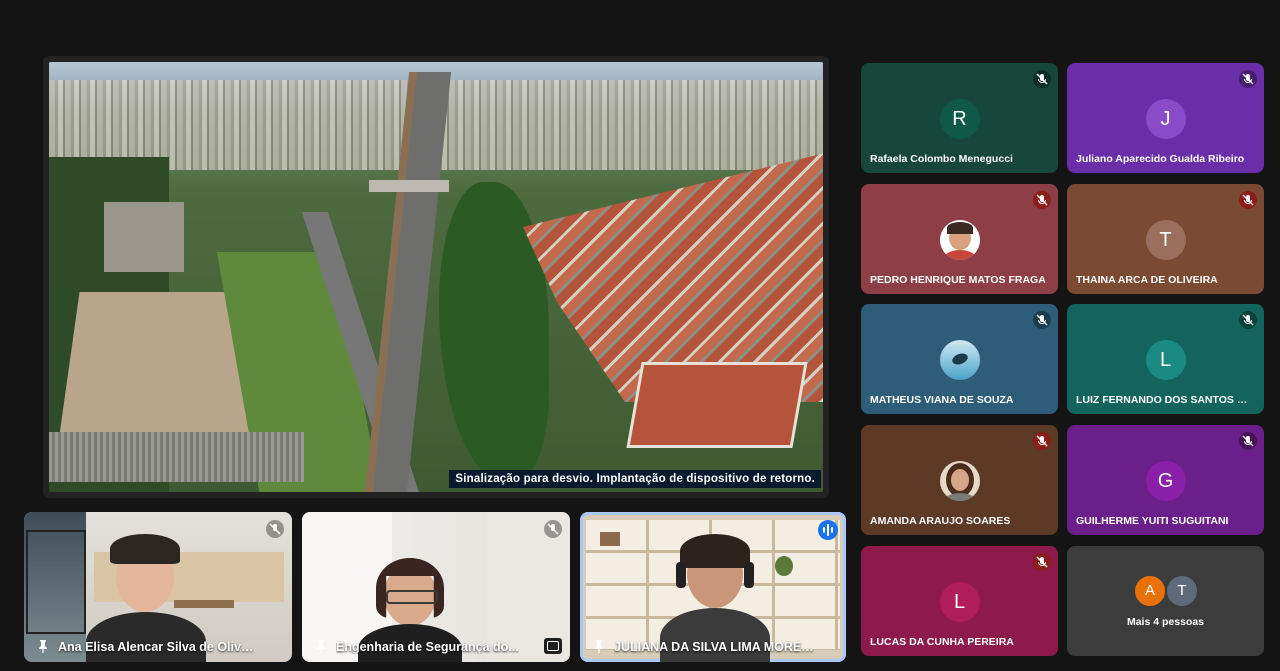 This screenshot has width=1280, height=671. What do you see at coordinates (942, 400) in the screenshot?
I see `participant-name: MATHEUS VIANA DE SOUZA` at bounding box center [942, 400].